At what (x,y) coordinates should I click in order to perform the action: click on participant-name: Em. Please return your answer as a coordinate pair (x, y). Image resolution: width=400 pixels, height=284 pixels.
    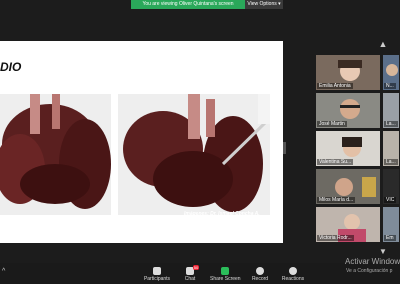
    Looking at the image, I should click on (390, 238).